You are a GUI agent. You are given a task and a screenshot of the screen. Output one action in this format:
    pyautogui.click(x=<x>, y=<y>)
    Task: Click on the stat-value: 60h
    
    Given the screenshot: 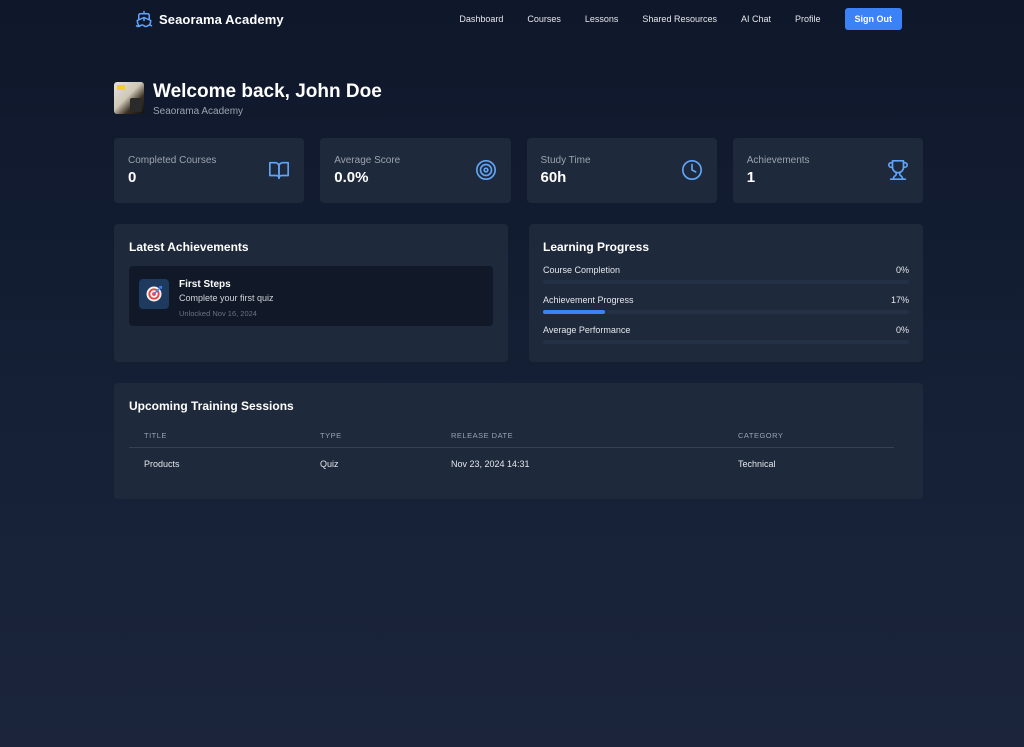 What is the action you would take?
    pyautogui.click(x=553, y=177)
    